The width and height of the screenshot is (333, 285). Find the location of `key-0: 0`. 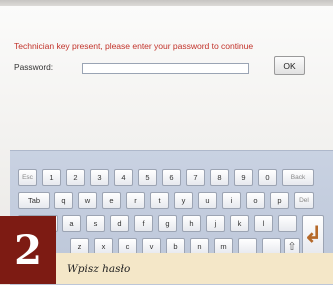

key-0: 0 is located at coordinates (267, 177).